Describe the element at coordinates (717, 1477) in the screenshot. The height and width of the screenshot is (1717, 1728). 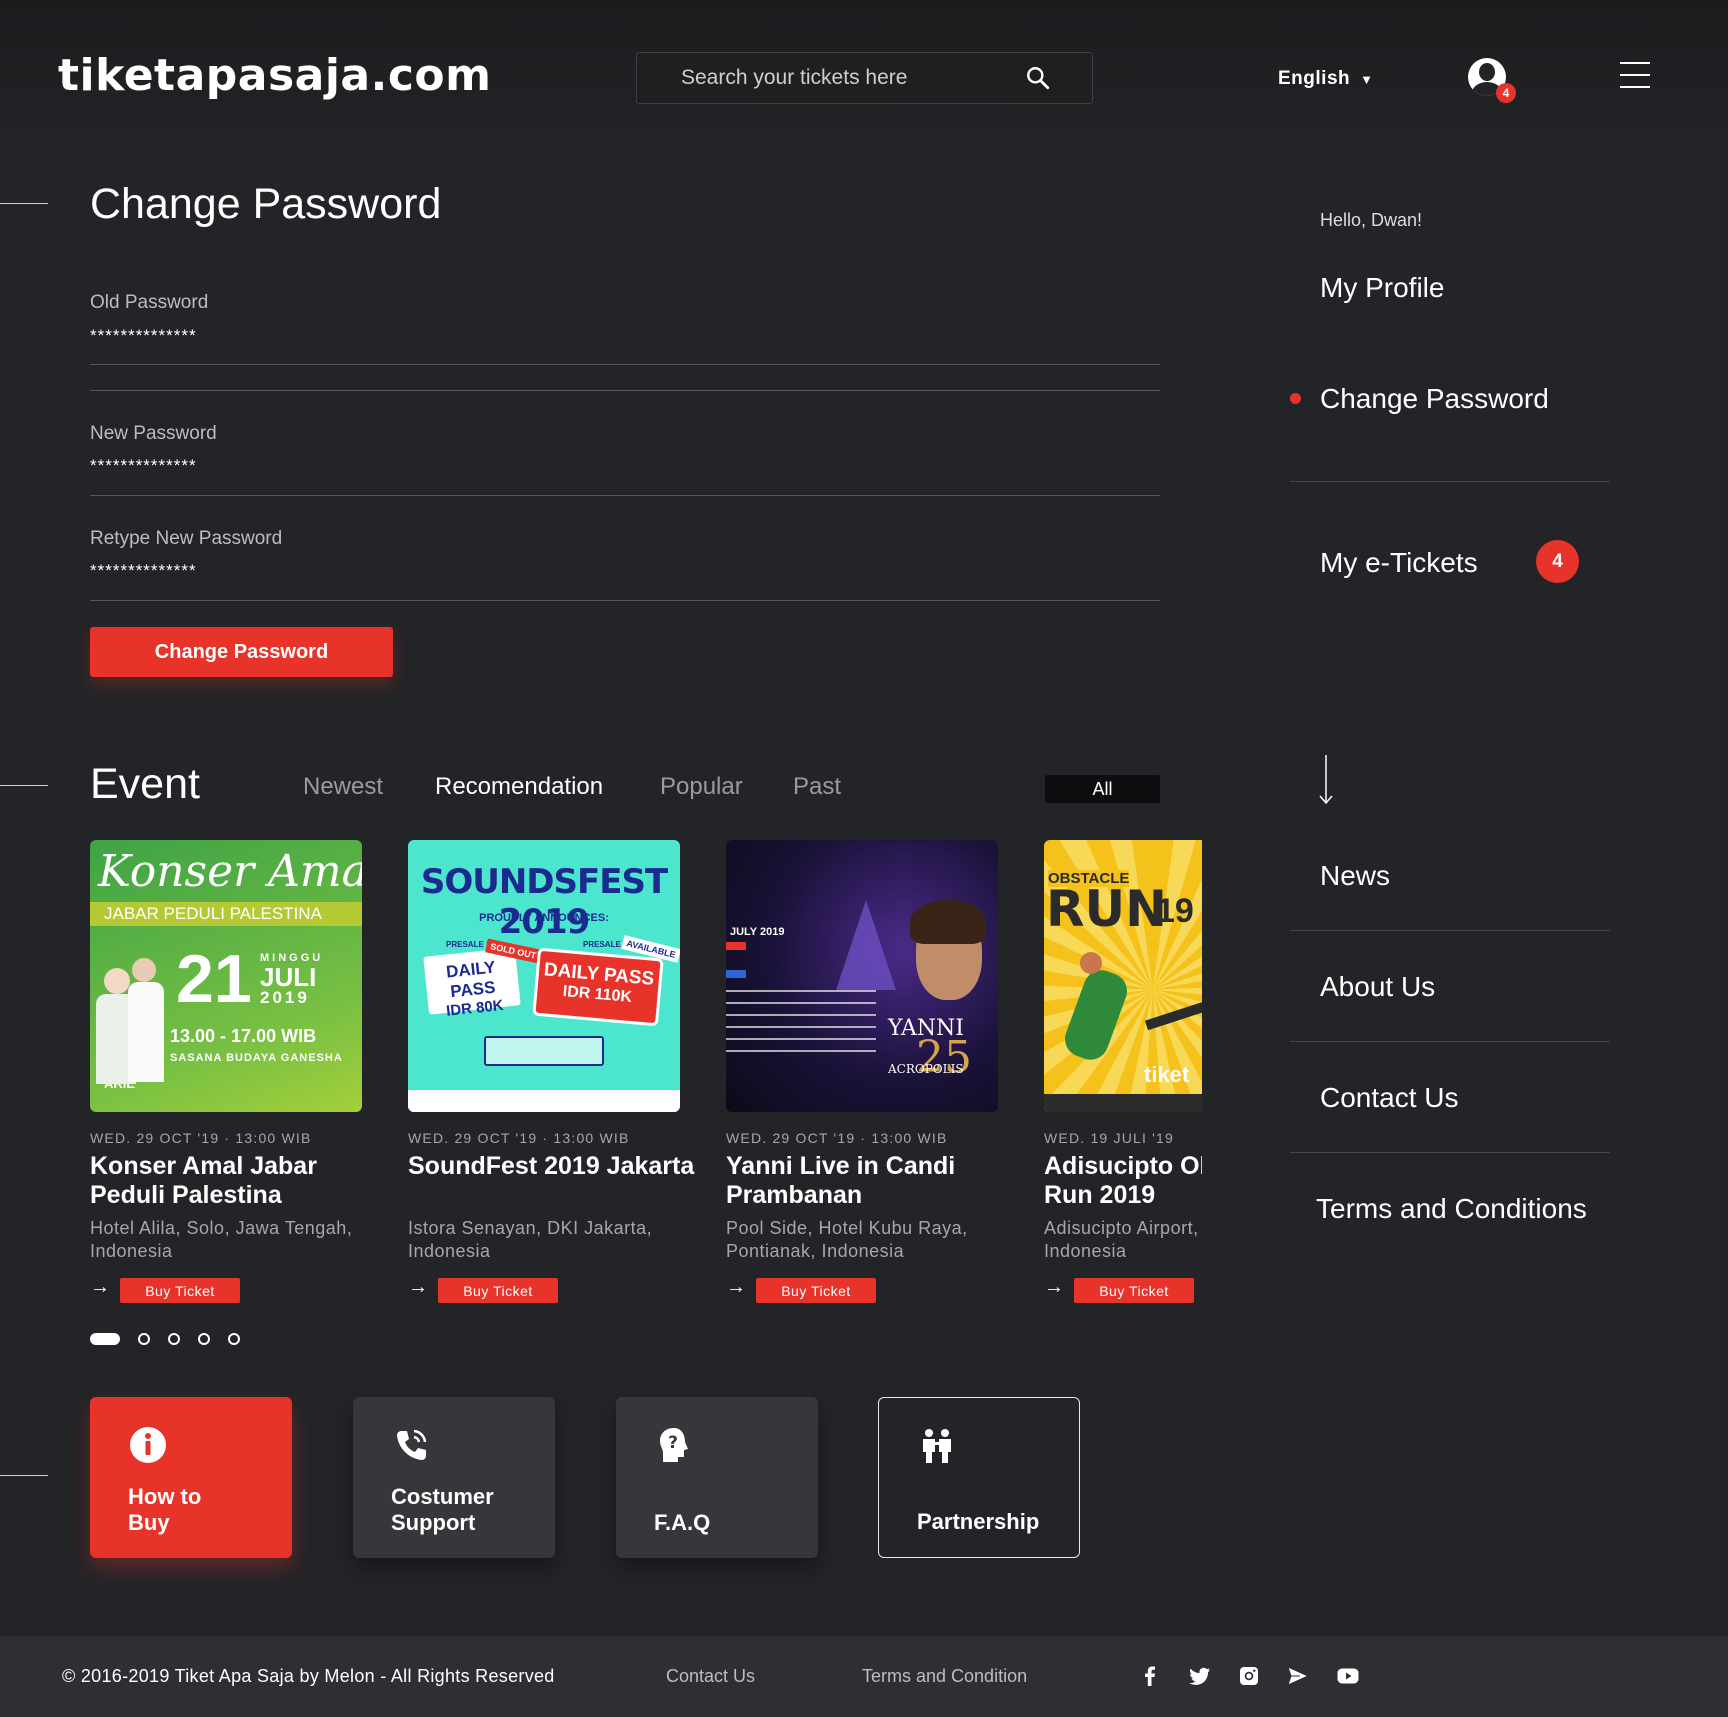
I see `faq-tile: ? F.A.Q` at that location.